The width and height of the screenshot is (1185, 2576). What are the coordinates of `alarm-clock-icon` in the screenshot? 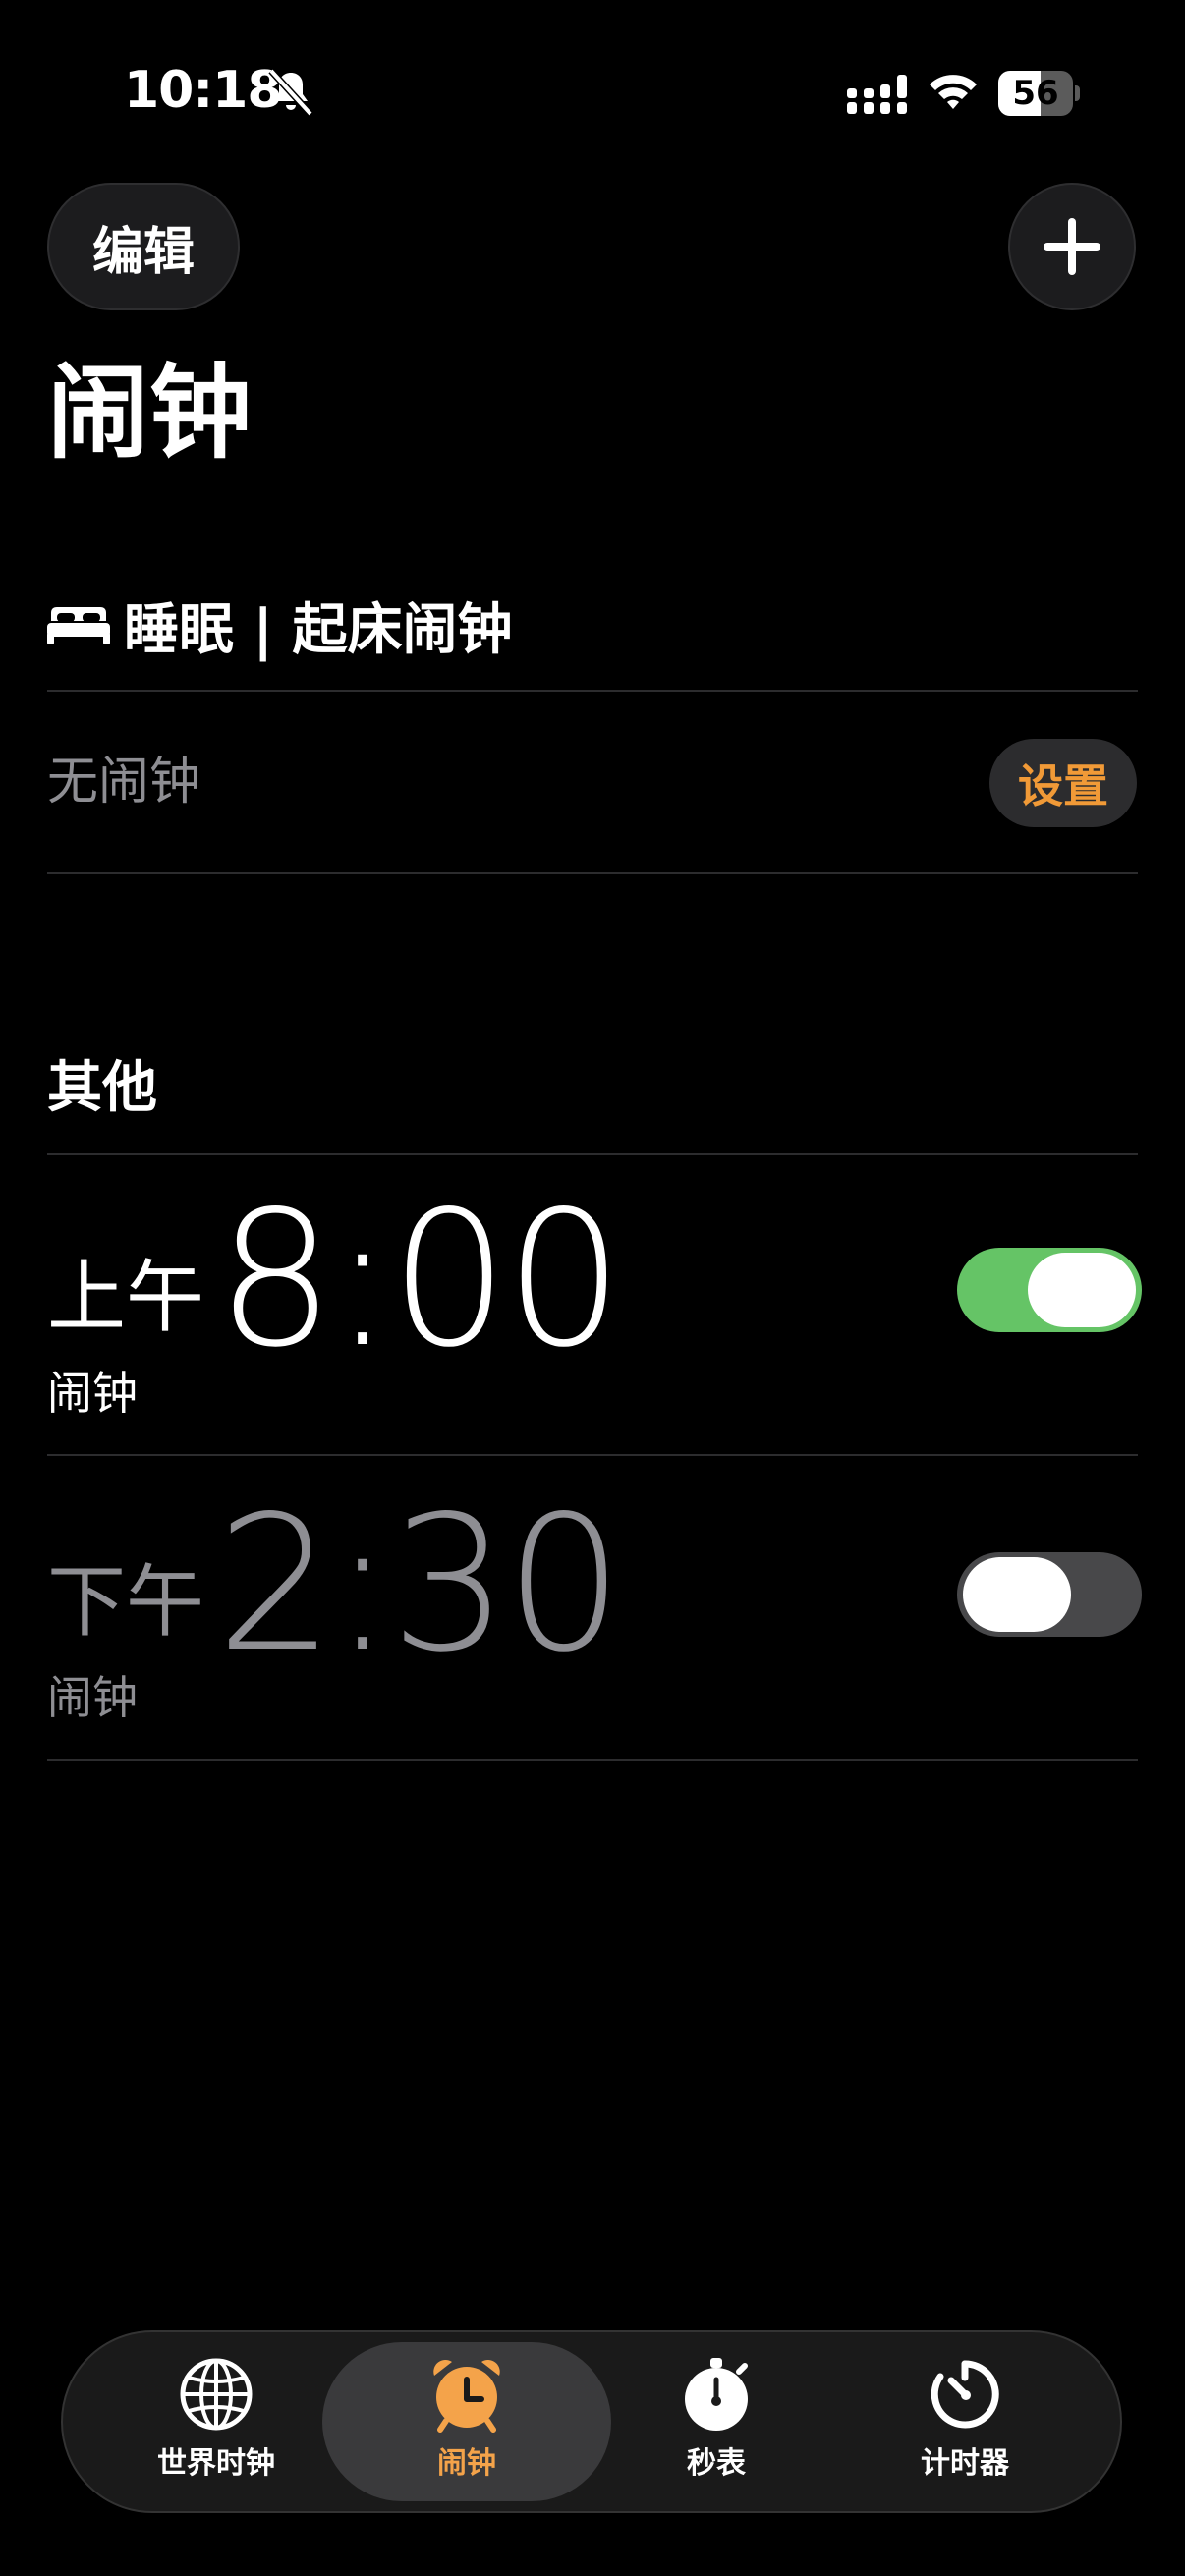 It's located at (467, 2396).